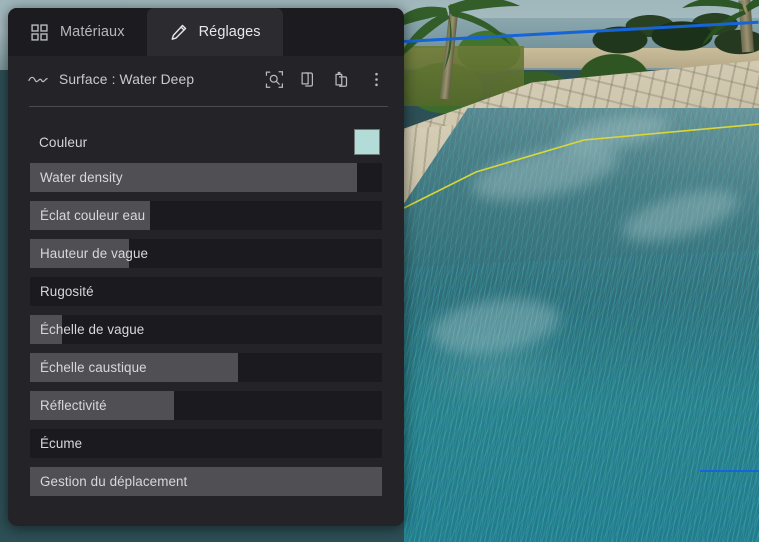 The height and width of the screenshot is (542, 759). I want to click on tab-bar: Matériaux Réglages, so click(206, 32).